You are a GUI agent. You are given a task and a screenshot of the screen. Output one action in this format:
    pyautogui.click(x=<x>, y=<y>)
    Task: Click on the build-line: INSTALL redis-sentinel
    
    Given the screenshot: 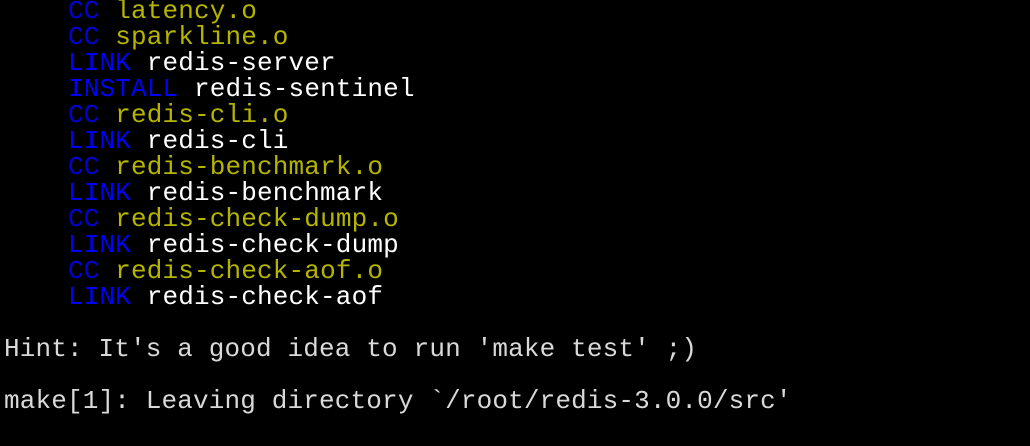 What is the action you would take?
    pyautogui.click(x=207, y=89)
    